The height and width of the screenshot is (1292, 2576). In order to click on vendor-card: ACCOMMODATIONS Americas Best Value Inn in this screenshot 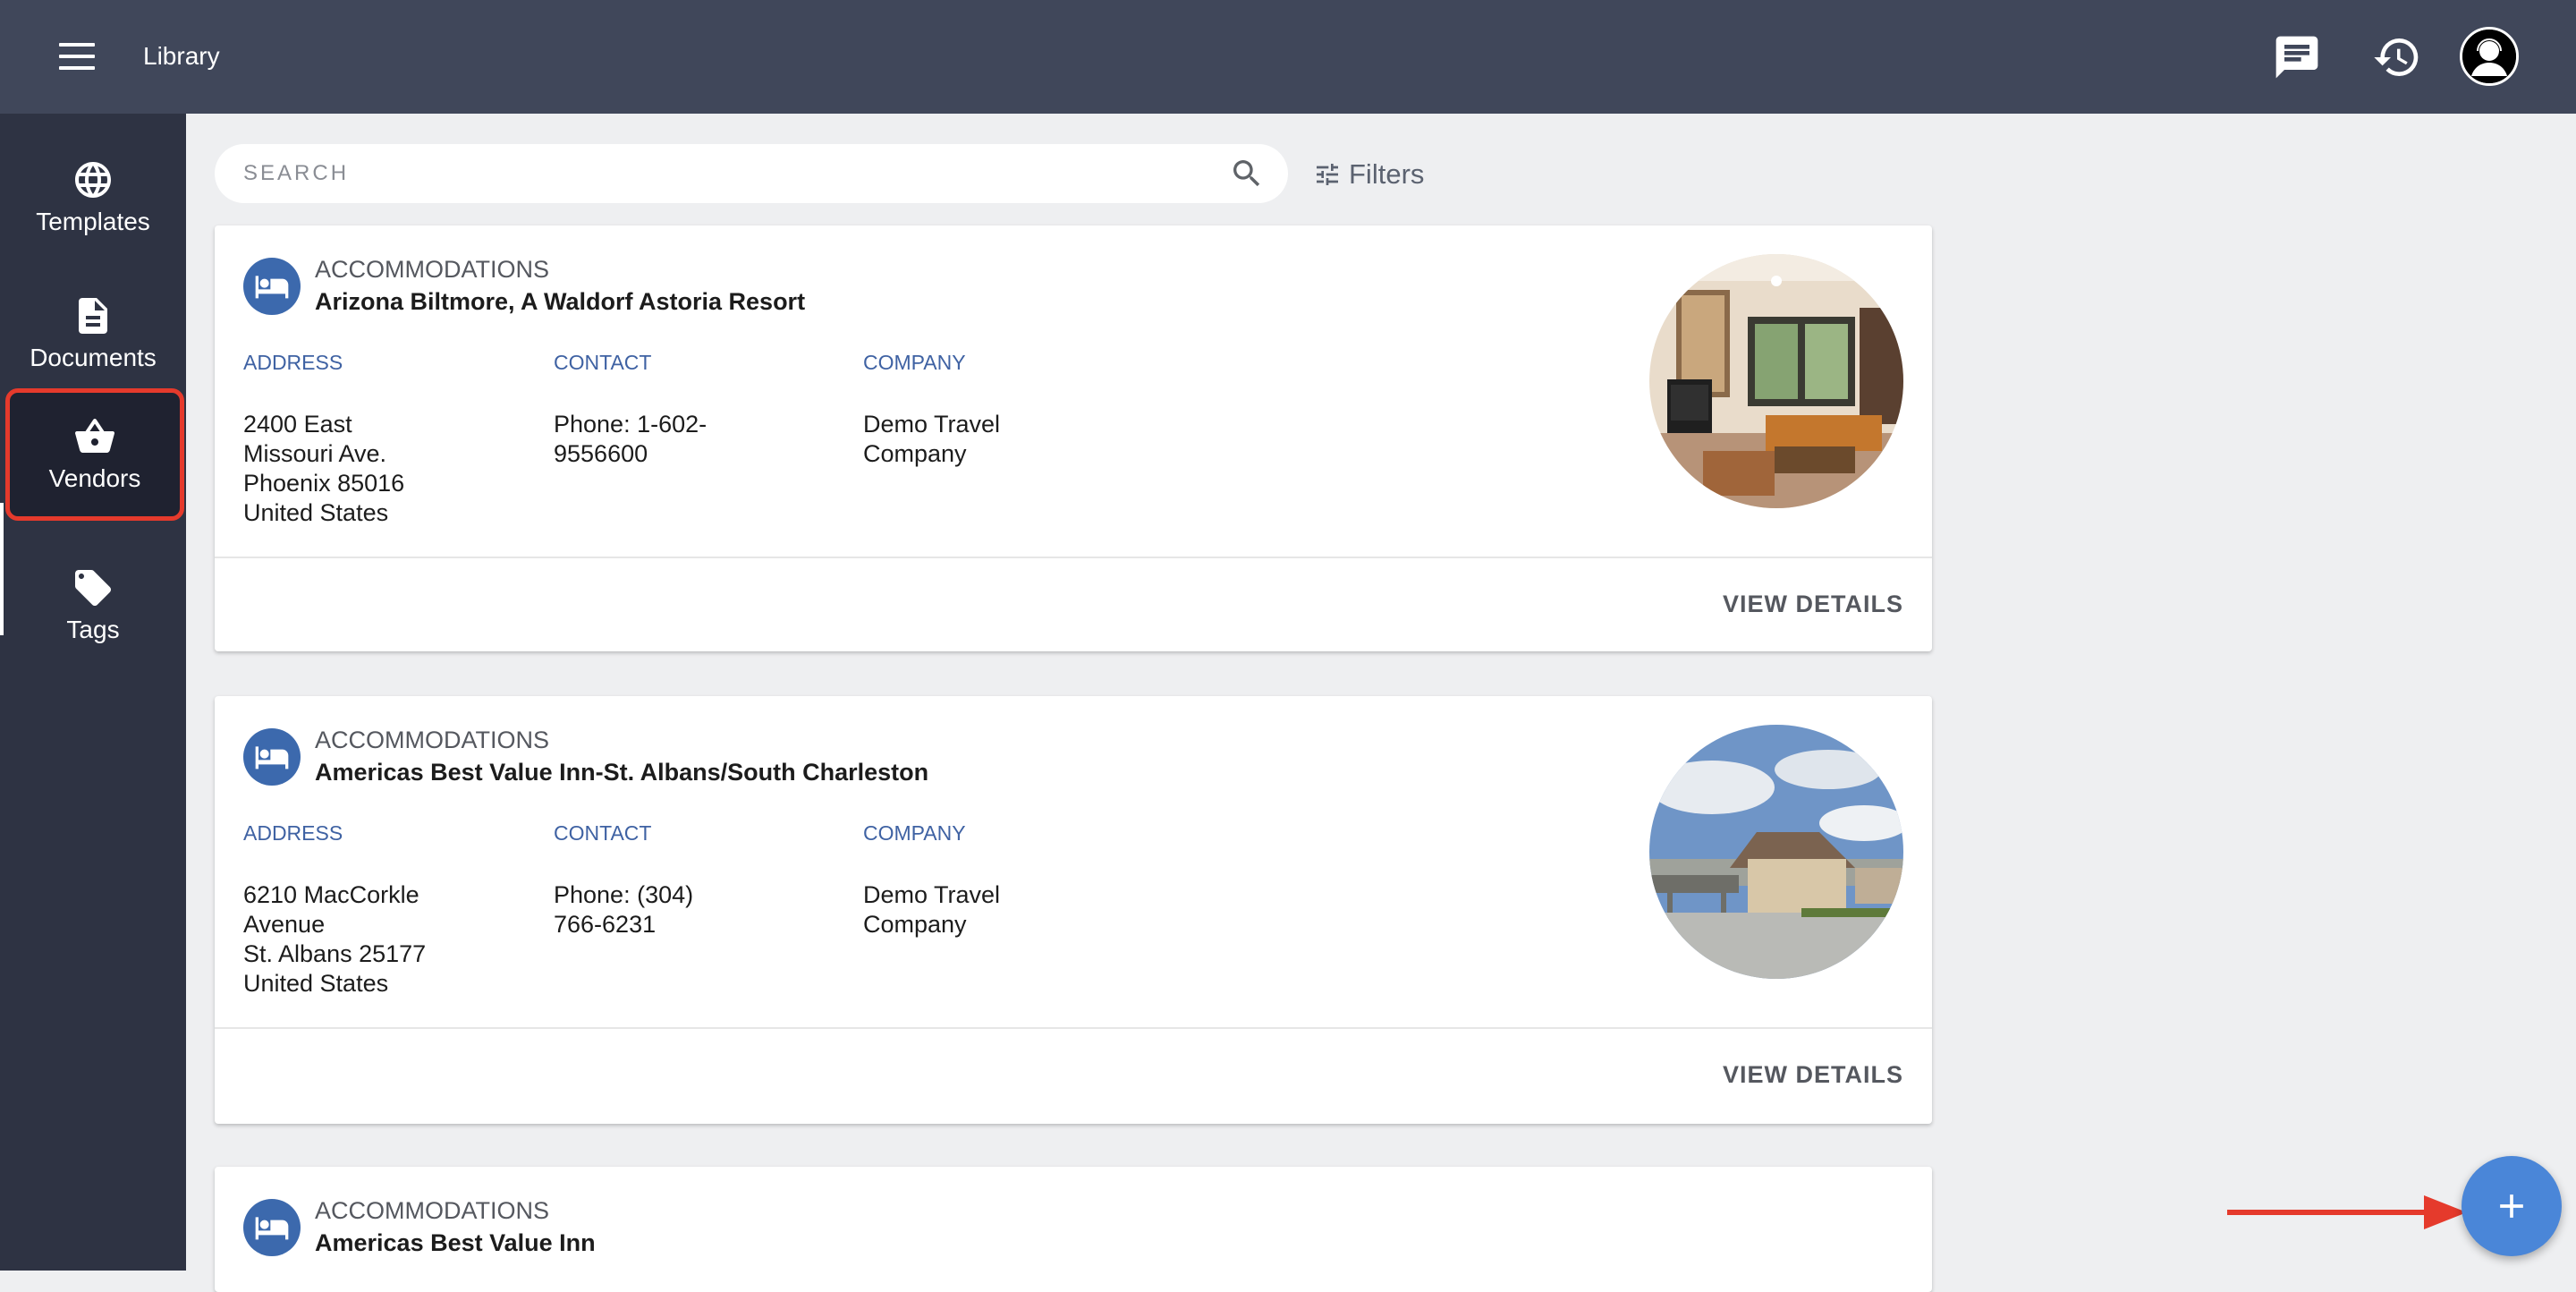, I will do `click(1073, 1229)`.